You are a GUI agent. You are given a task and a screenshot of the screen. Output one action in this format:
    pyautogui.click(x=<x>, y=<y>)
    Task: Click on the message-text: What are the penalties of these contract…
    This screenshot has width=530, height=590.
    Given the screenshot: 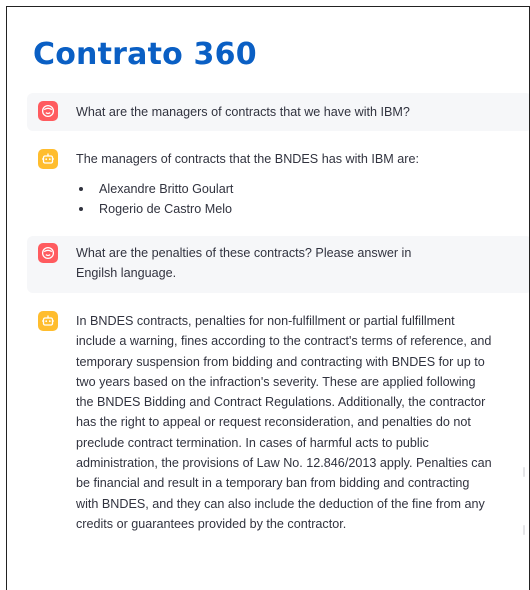 What is the action you would take?
    pyautogui.click(x=244, y=263)
    